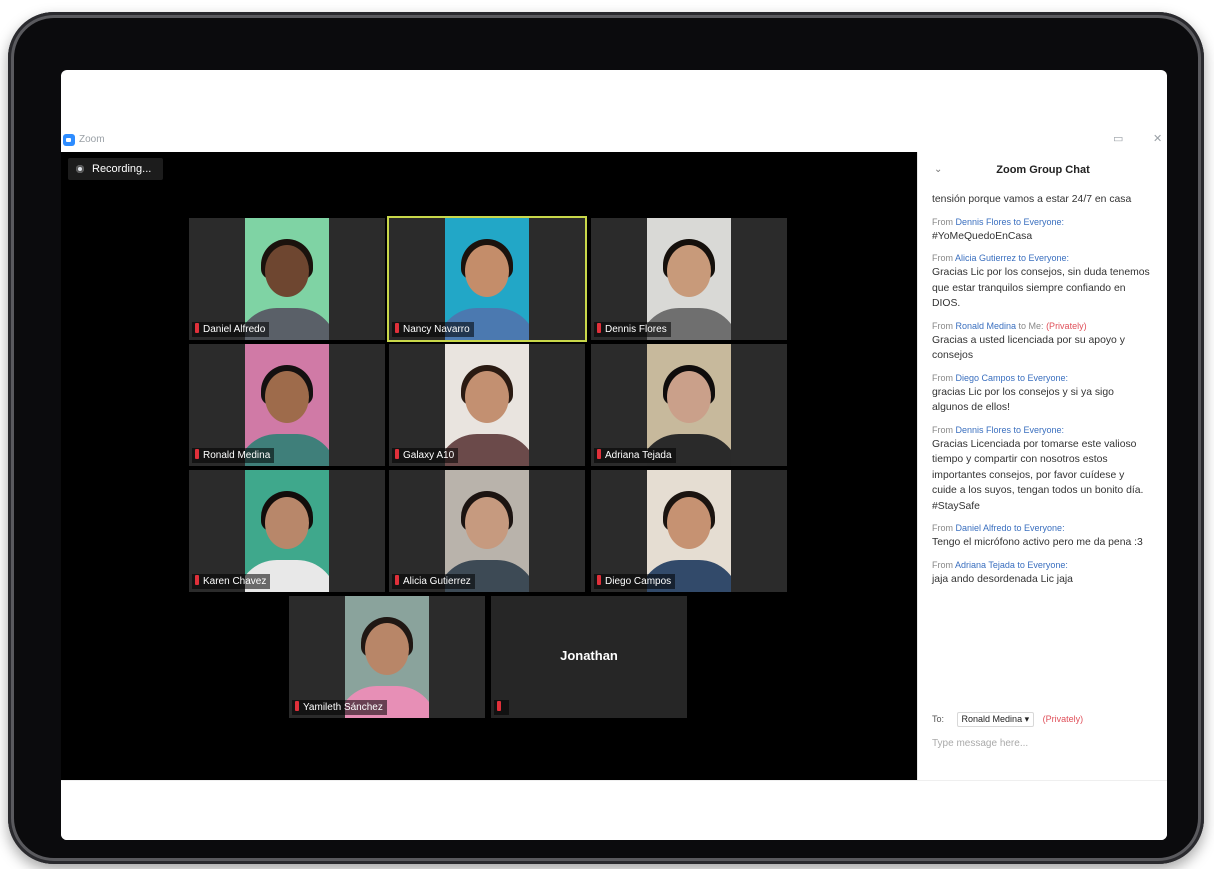 The width and height of the screenshot is (1214, 869). I want to click on participant-tile: Nancy Navarro, so click(487, 279).